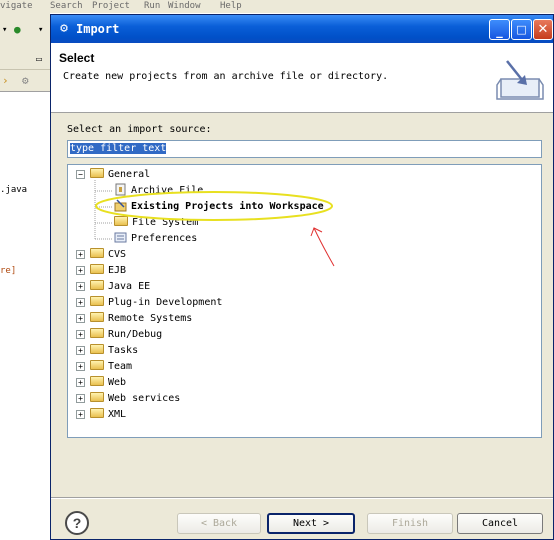  Describe the element at coordinates (139, 129) in the screenshot. I see `import-source-label: Select an import source:` at that location.